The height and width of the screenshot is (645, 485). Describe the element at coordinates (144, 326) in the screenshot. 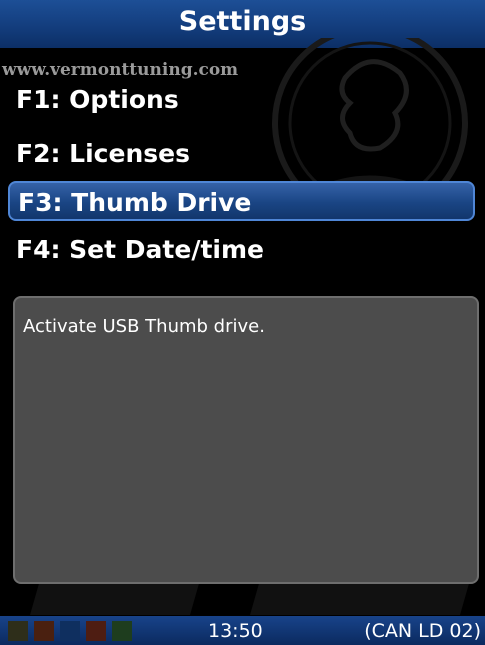

I see `description-text: Activate USB Thumb drive.` at that location.